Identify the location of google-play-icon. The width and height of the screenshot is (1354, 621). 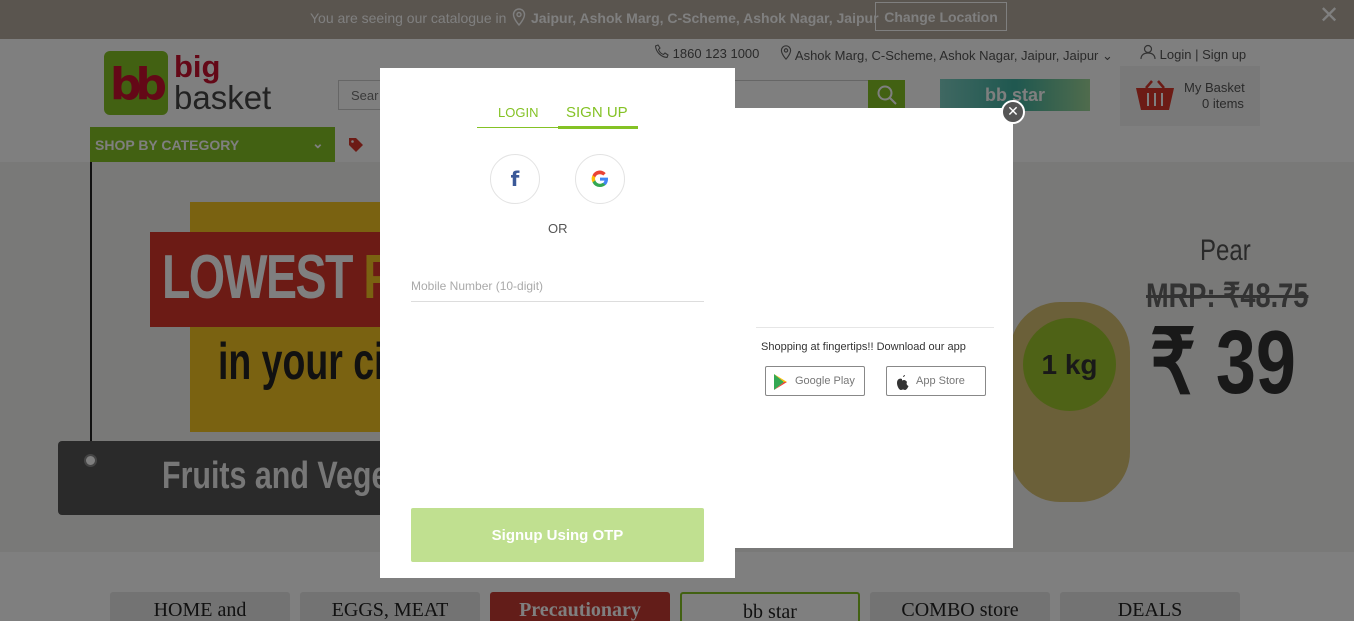
(781, 383).